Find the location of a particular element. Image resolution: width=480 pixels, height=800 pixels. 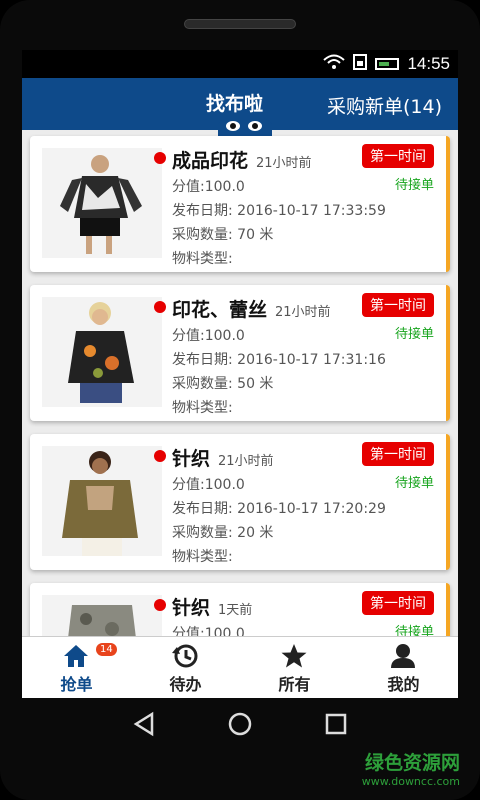

mascot-eye-right is located at coordinates (255, 126).